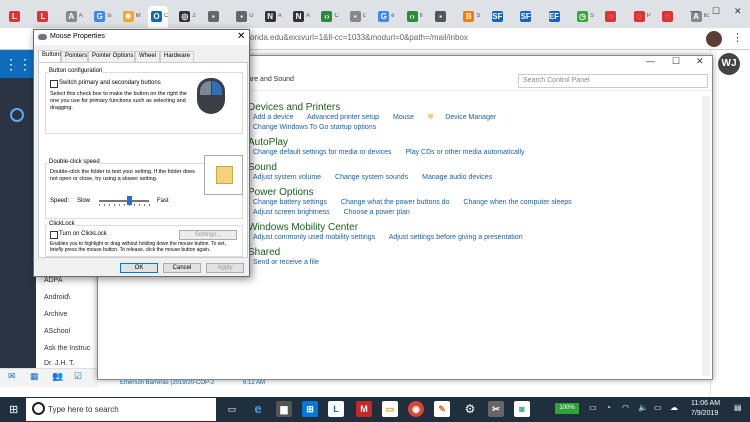 Image resolution: width=750 pixels, height=422 pixels. What do you see at coordinates (567, 408) in the screenshot?
I see `battery-indicator: 100%` at bounding box center [567, 408].